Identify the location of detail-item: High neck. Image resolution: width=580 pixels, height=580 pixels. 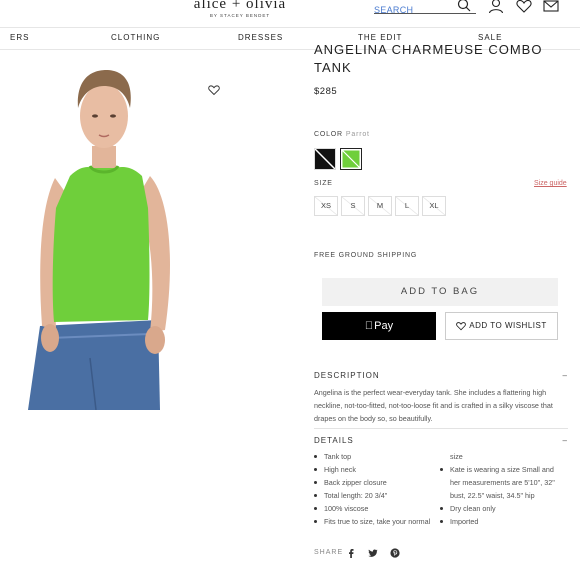
(379, 469).